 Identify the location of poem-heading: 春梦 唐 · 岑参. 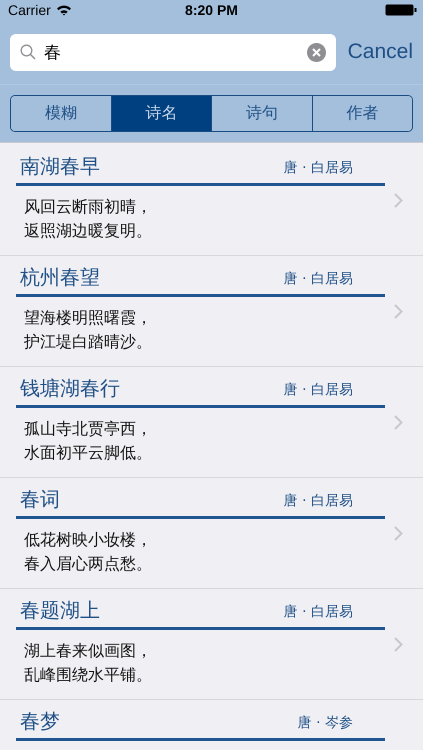
(200, 720).